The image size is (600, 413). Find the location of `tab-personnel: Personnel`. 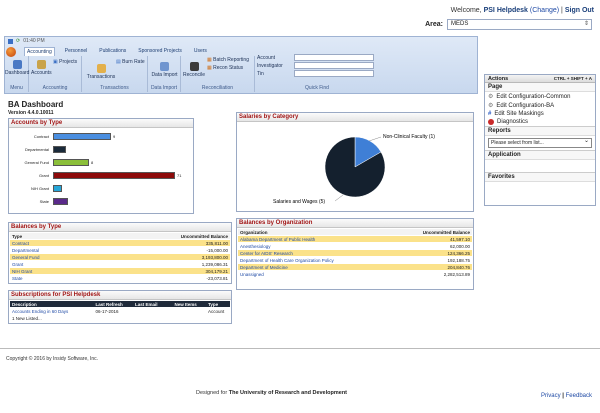

tab-personnel: Personnel is located at coordinates (76, 51).